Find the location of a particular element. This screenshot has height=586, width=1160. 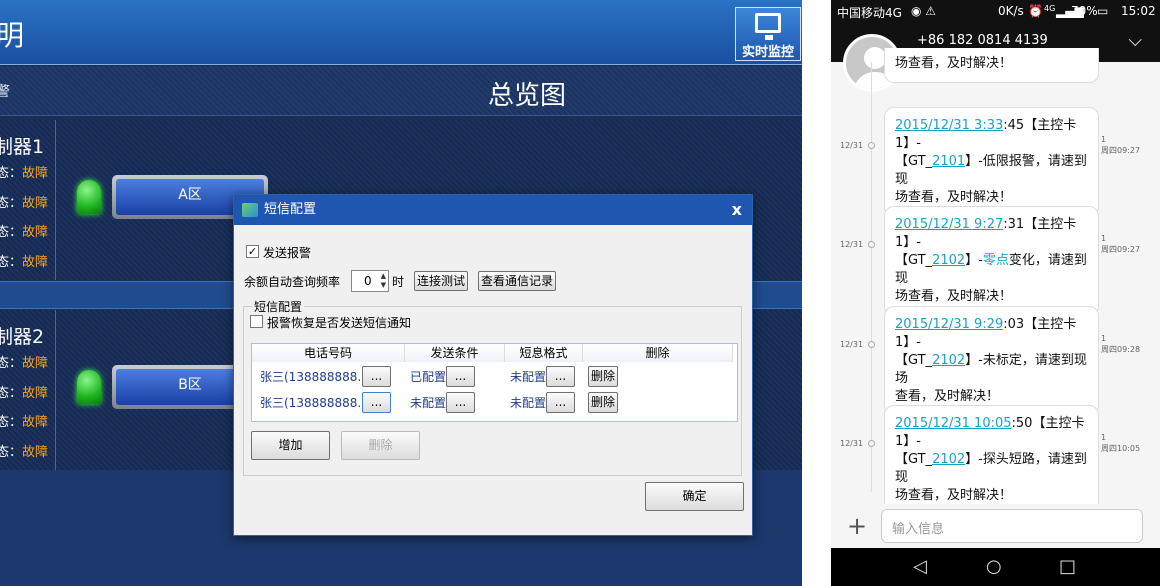

add-icon: + is located at coordinates (857, 526).